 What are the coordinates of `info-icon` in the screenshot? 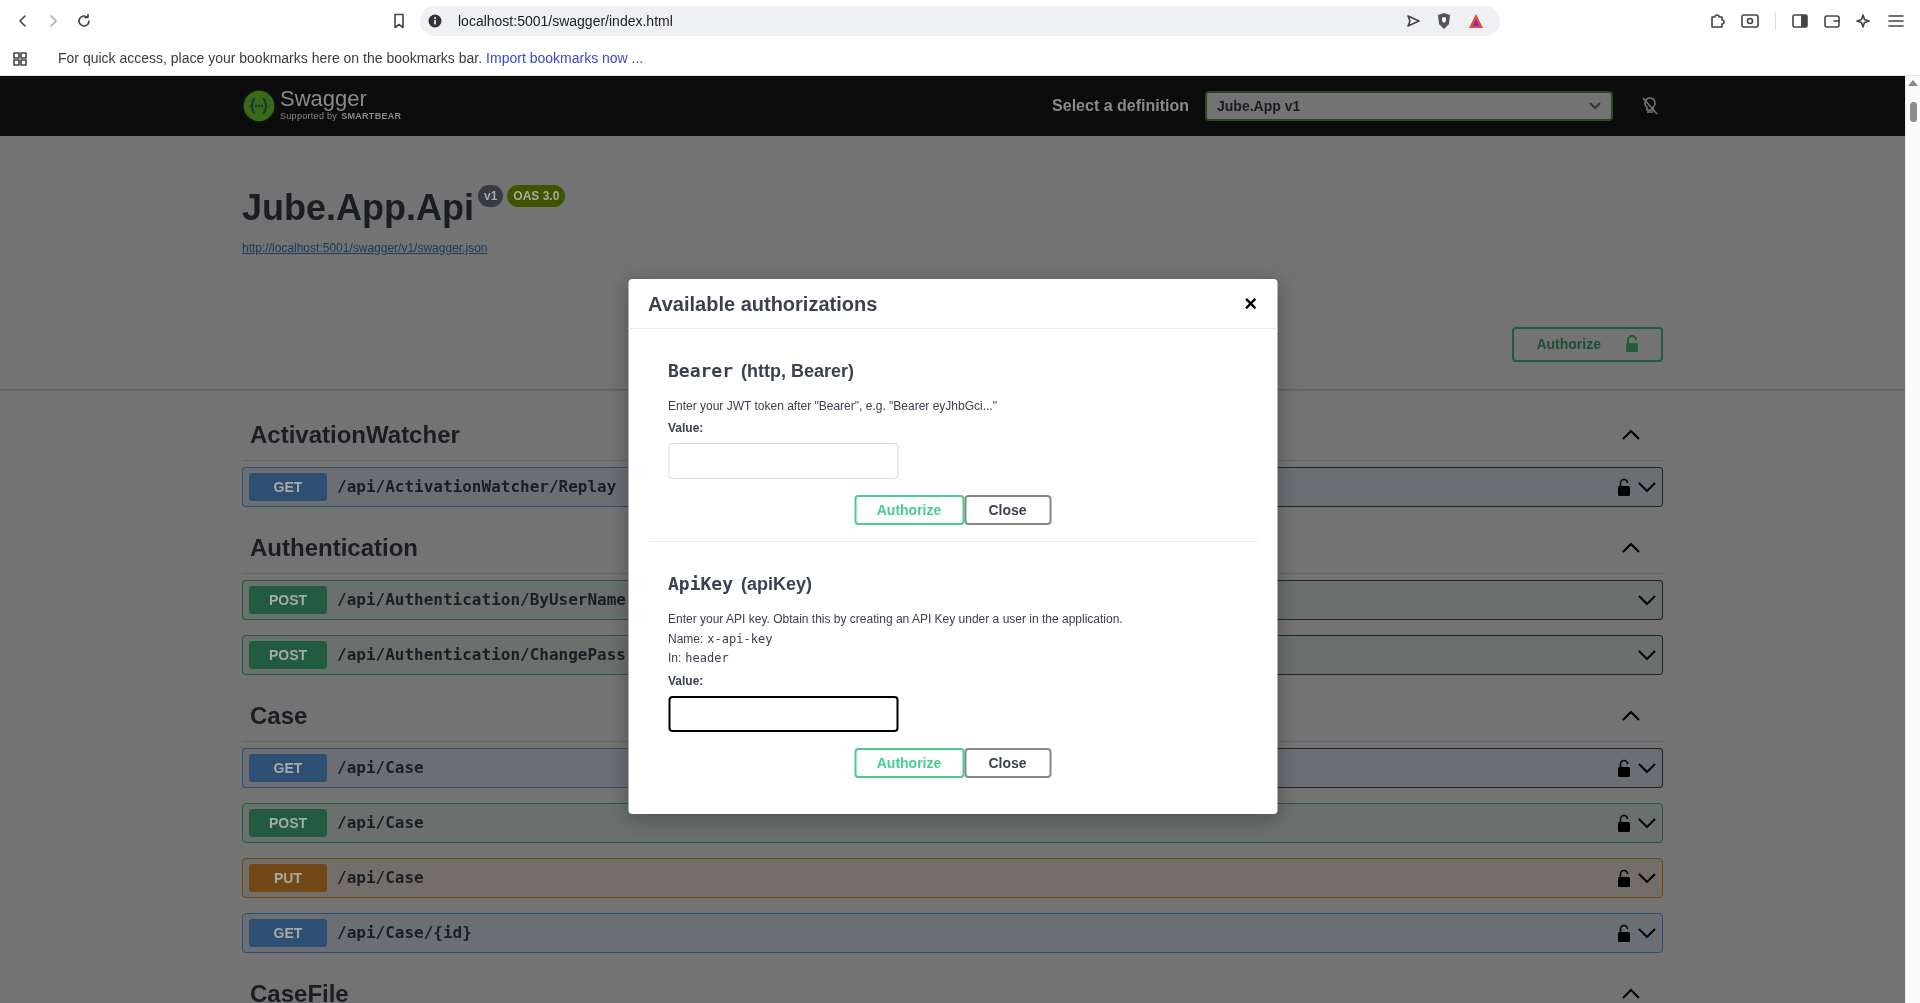 It's located at (435, 21).